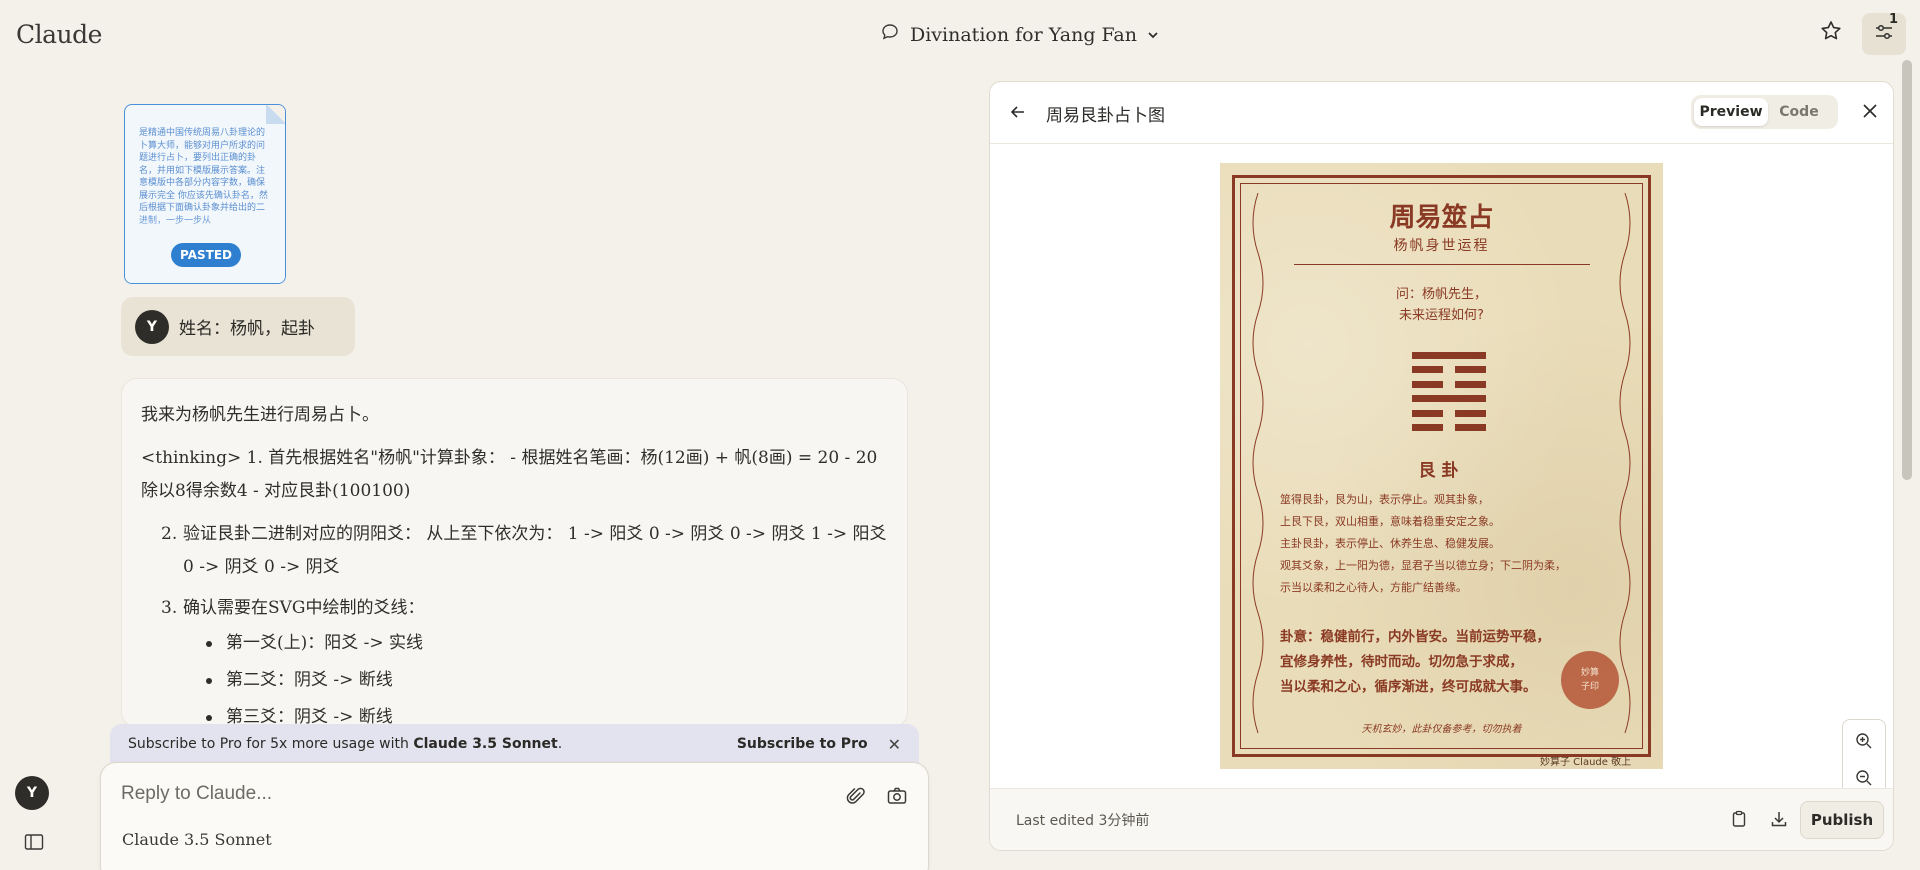 This screenshot has height=870, width=1920. What do you see at coordinates (485, 744) in the screenshot?
I see `pro-banner-model: Claude 3.5 Sonnet` at bounding box center [485, 744].